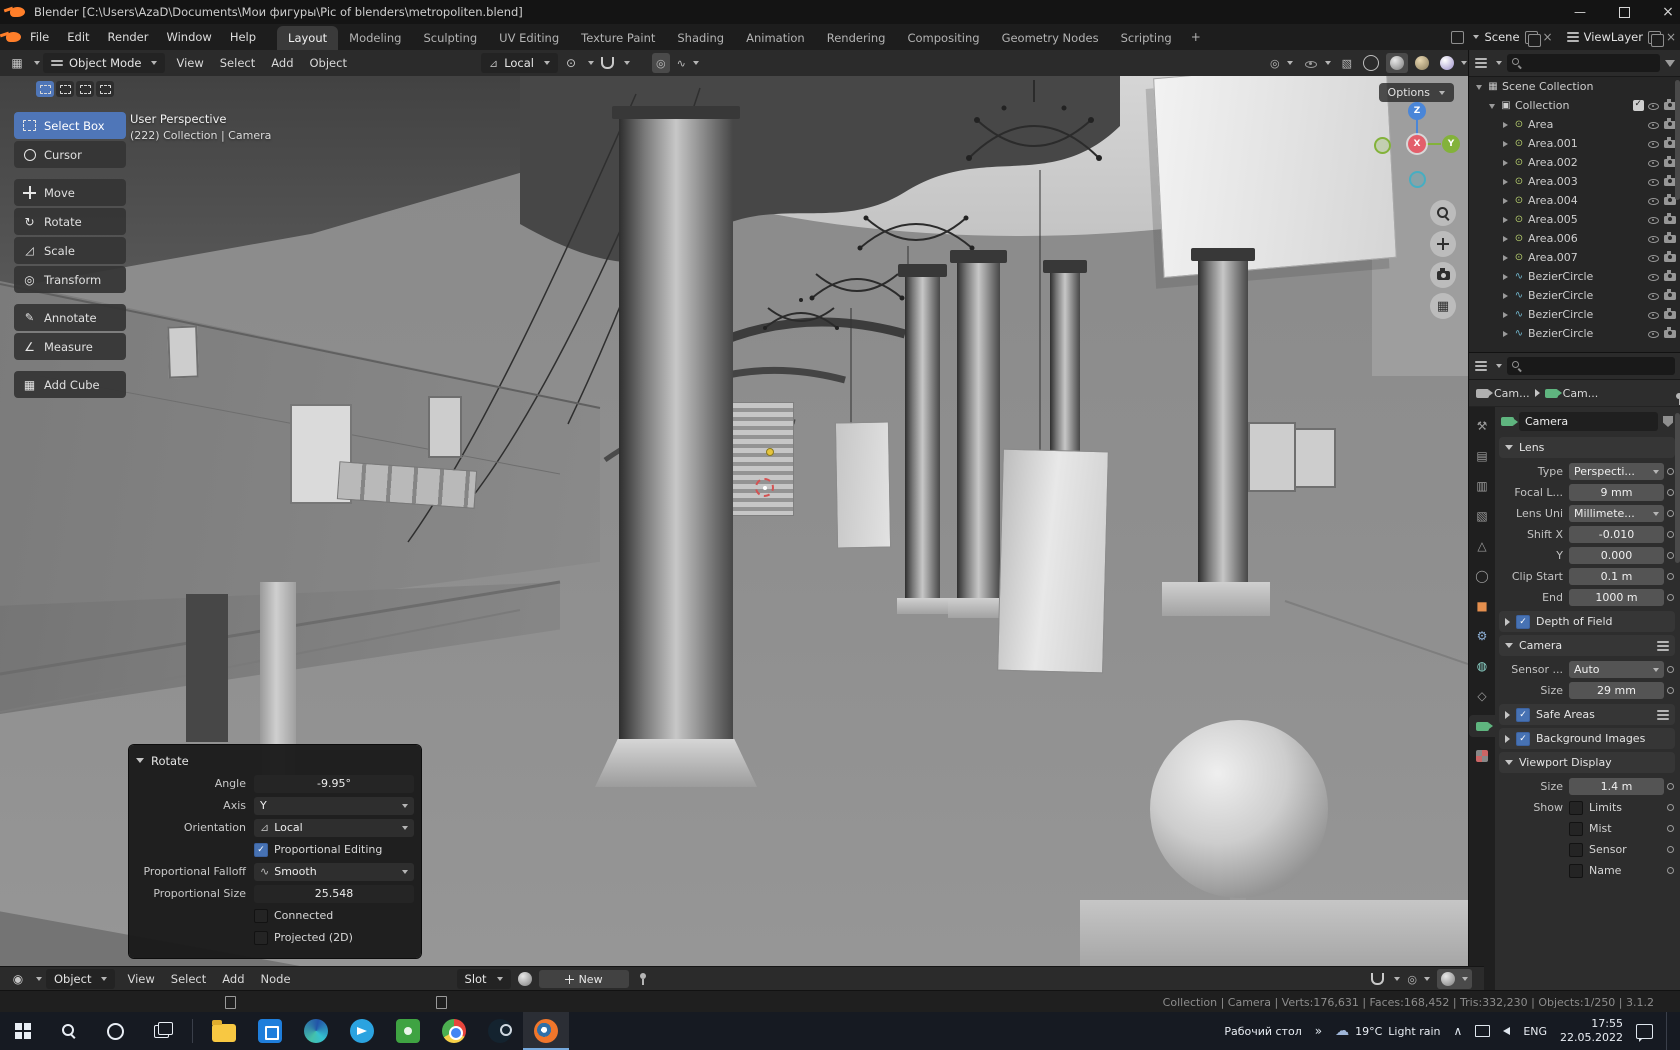 This screenshot has height=1050, width=1680. Describe the element at coordinates (188, 979) in the screenshot. I see `node-editor-menu-item: Select` at that location.